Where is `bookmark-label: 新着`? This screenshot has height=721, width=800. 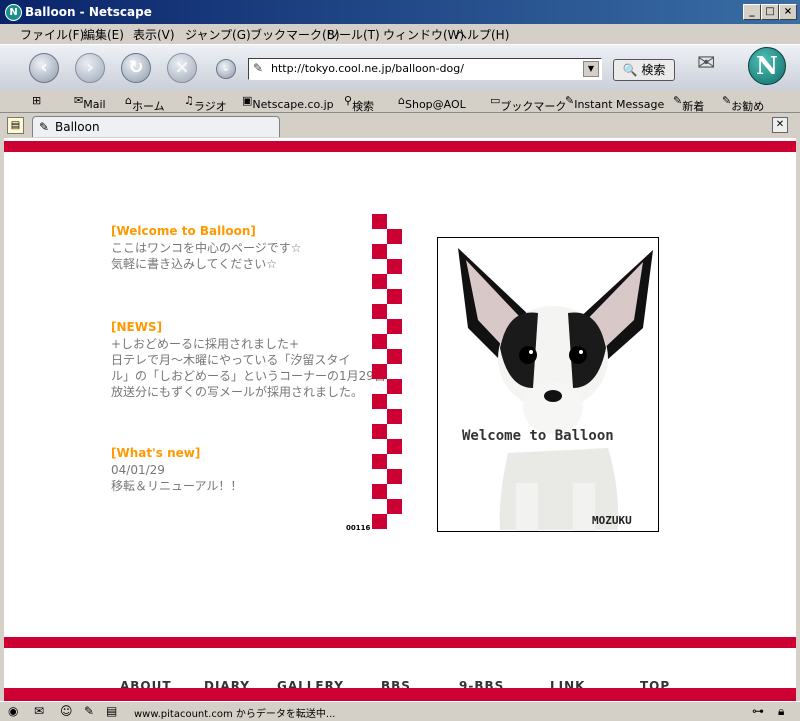
bookmark-label: 新着 is located at coordinates (693, 106).